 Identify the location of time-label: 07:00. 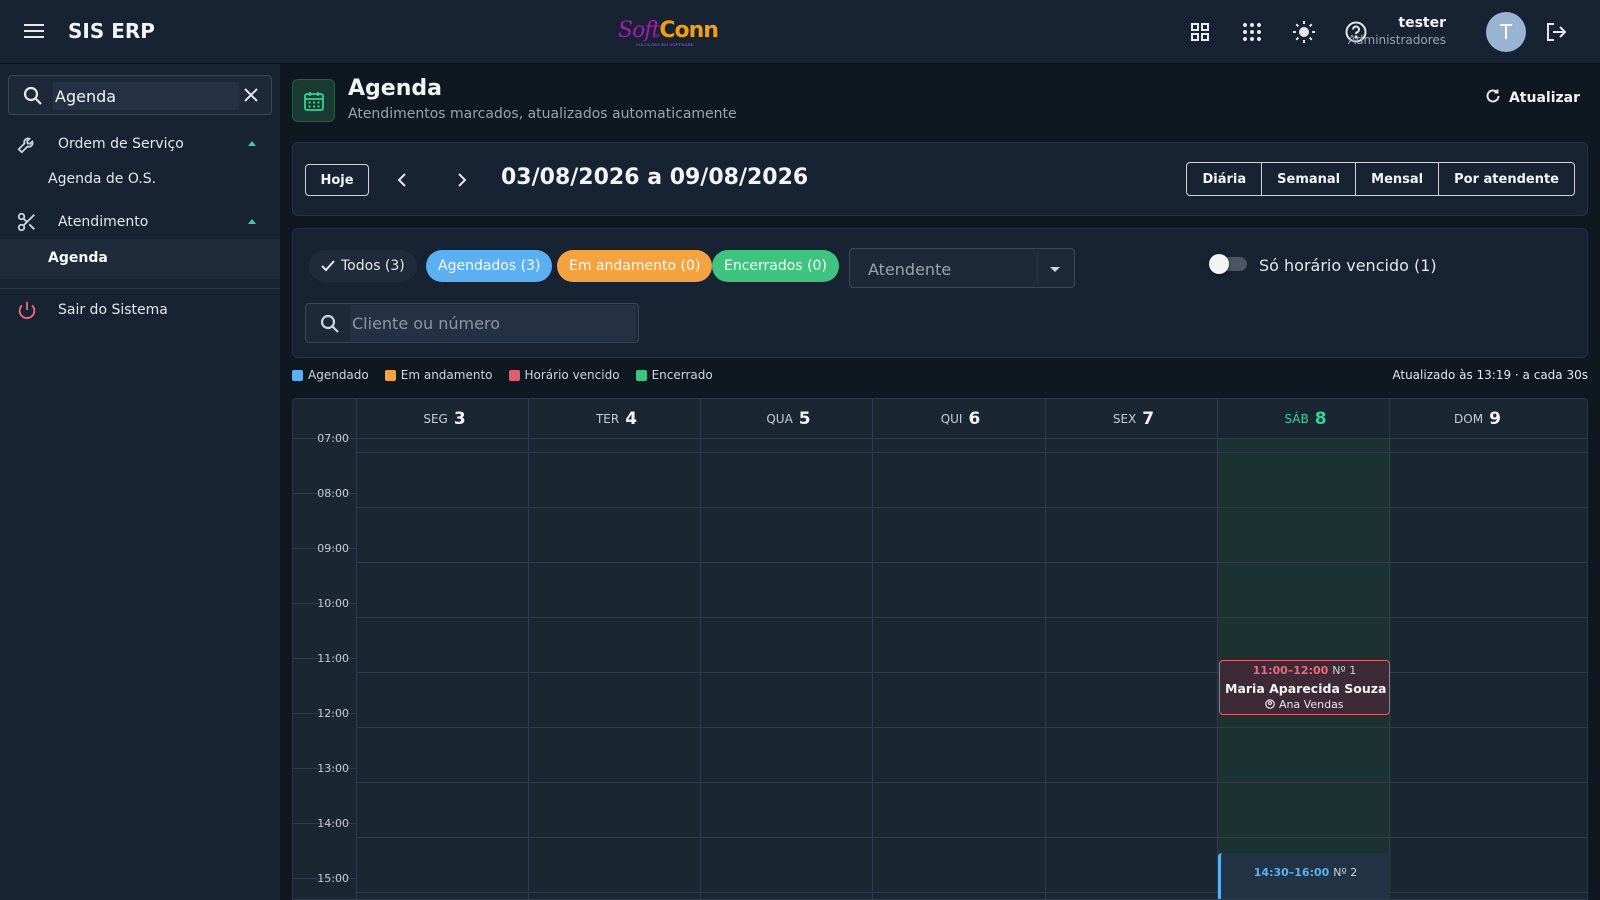
(333, 438).